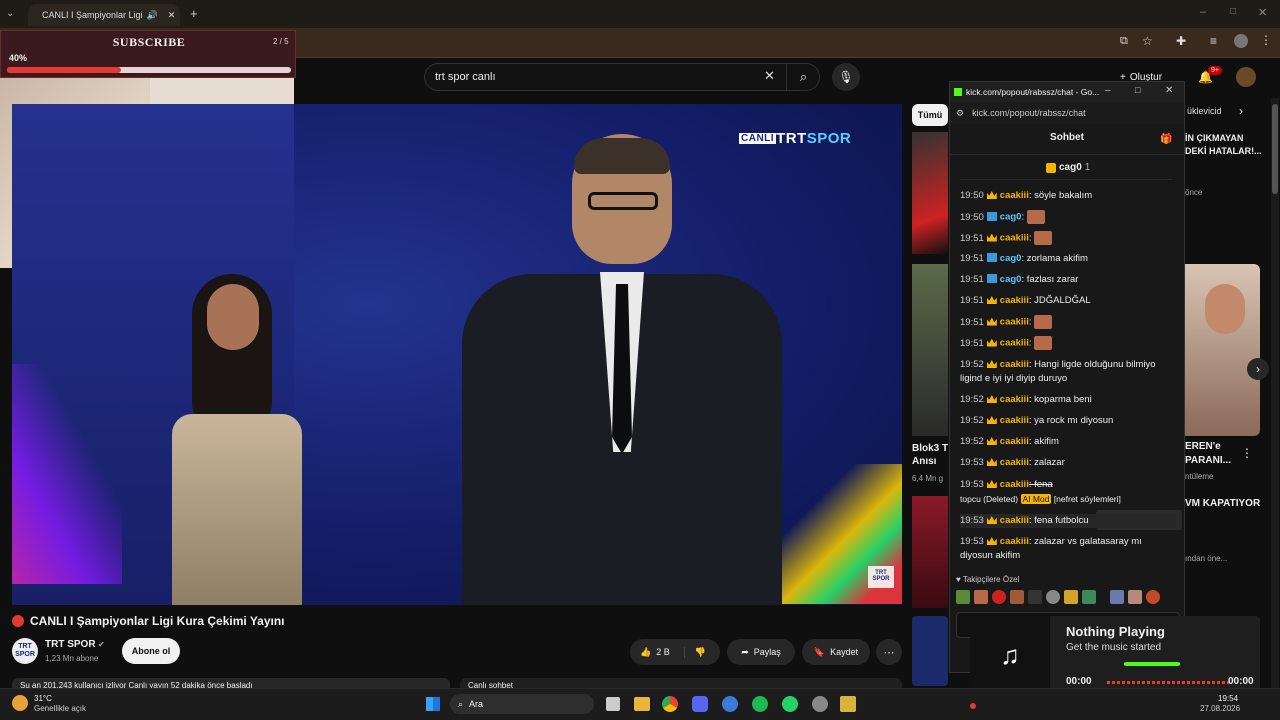  Describe the element at coordinates (25, 651) in the screenshot. I see `channel-avatar: TRT SPOR` at that location.